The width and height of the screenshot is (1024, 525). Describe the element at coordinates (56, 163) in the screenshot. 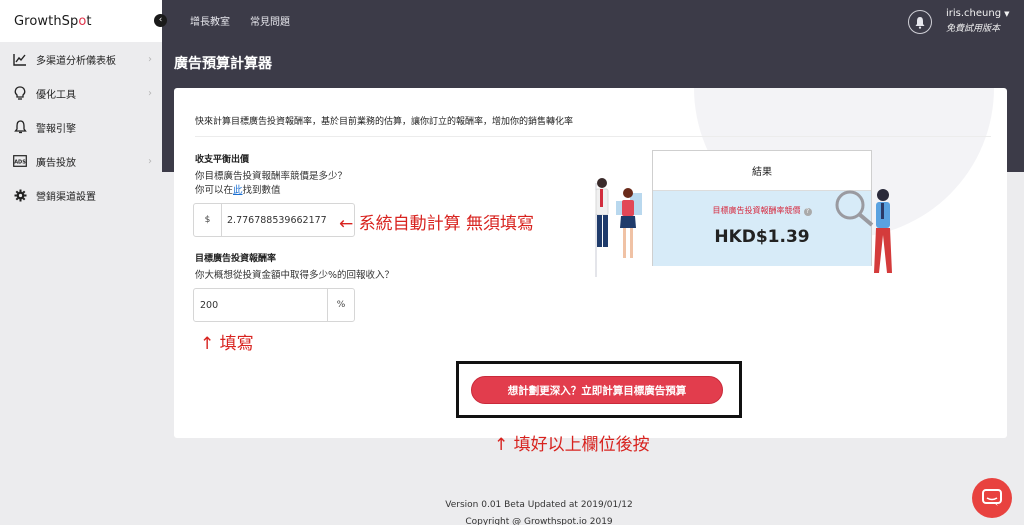

I see `sidebar-item-label: 廣告投放` at that location.